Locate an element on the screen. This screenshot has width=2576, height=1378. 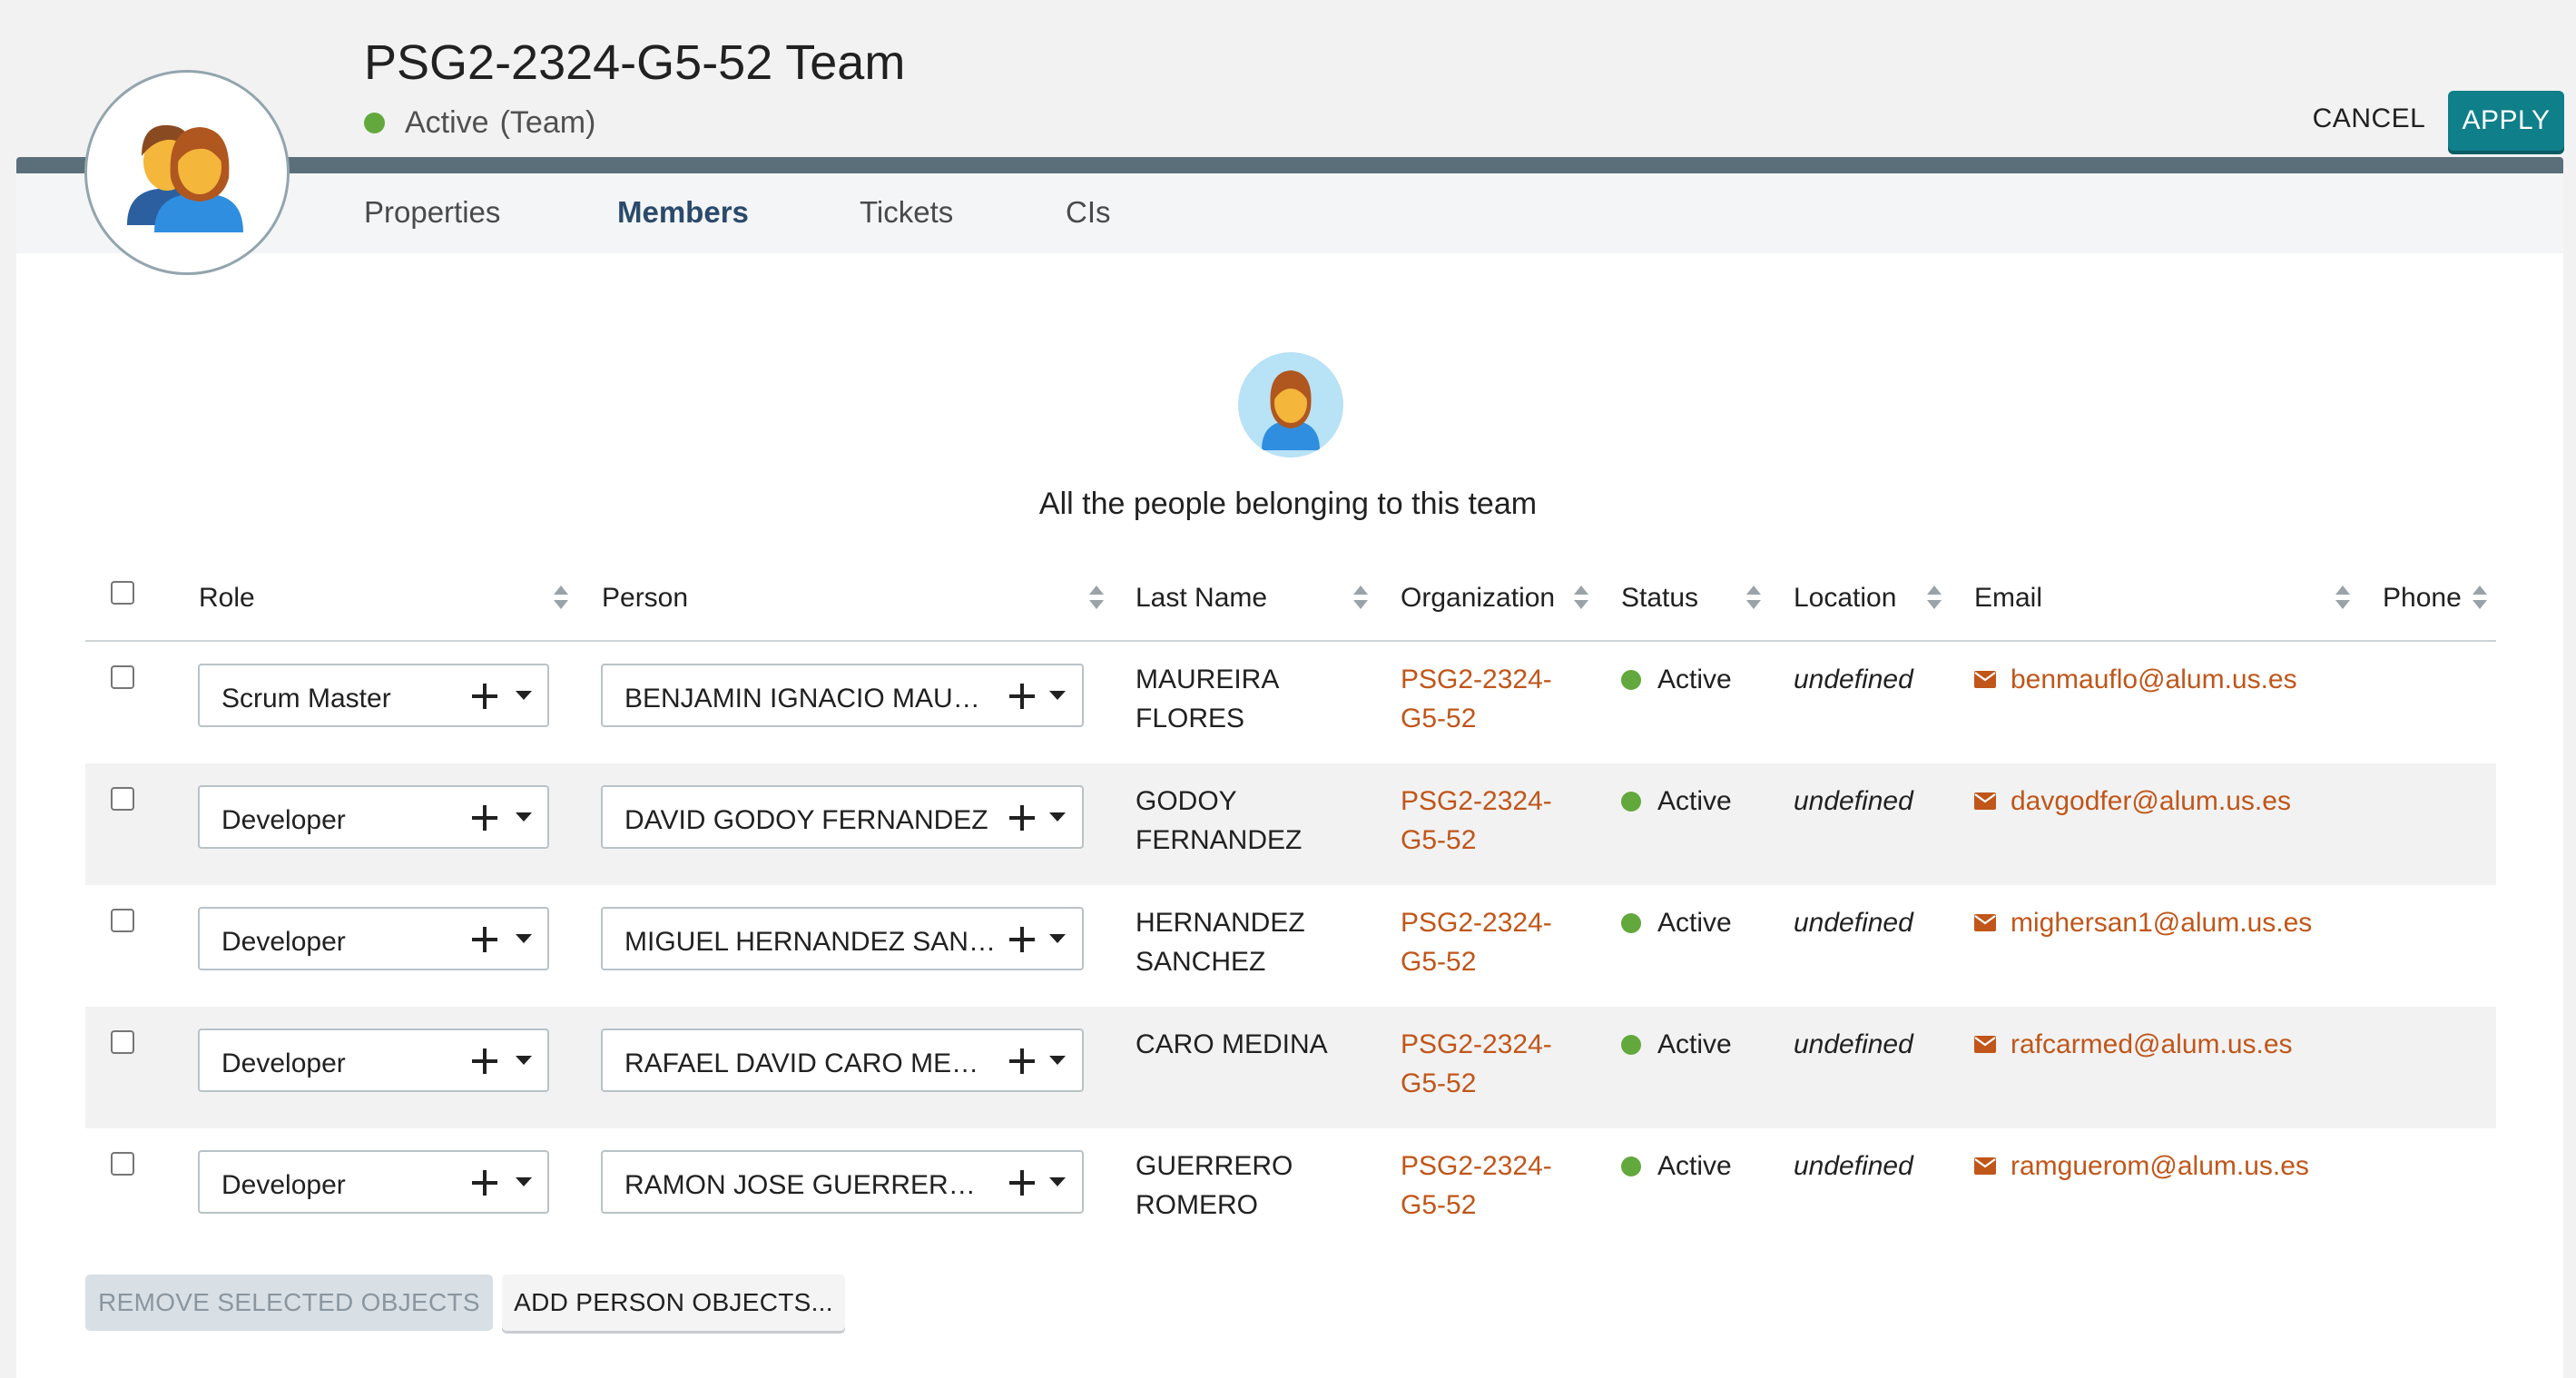
column-header-phone: Phone is located at coordinates (2422, 598).